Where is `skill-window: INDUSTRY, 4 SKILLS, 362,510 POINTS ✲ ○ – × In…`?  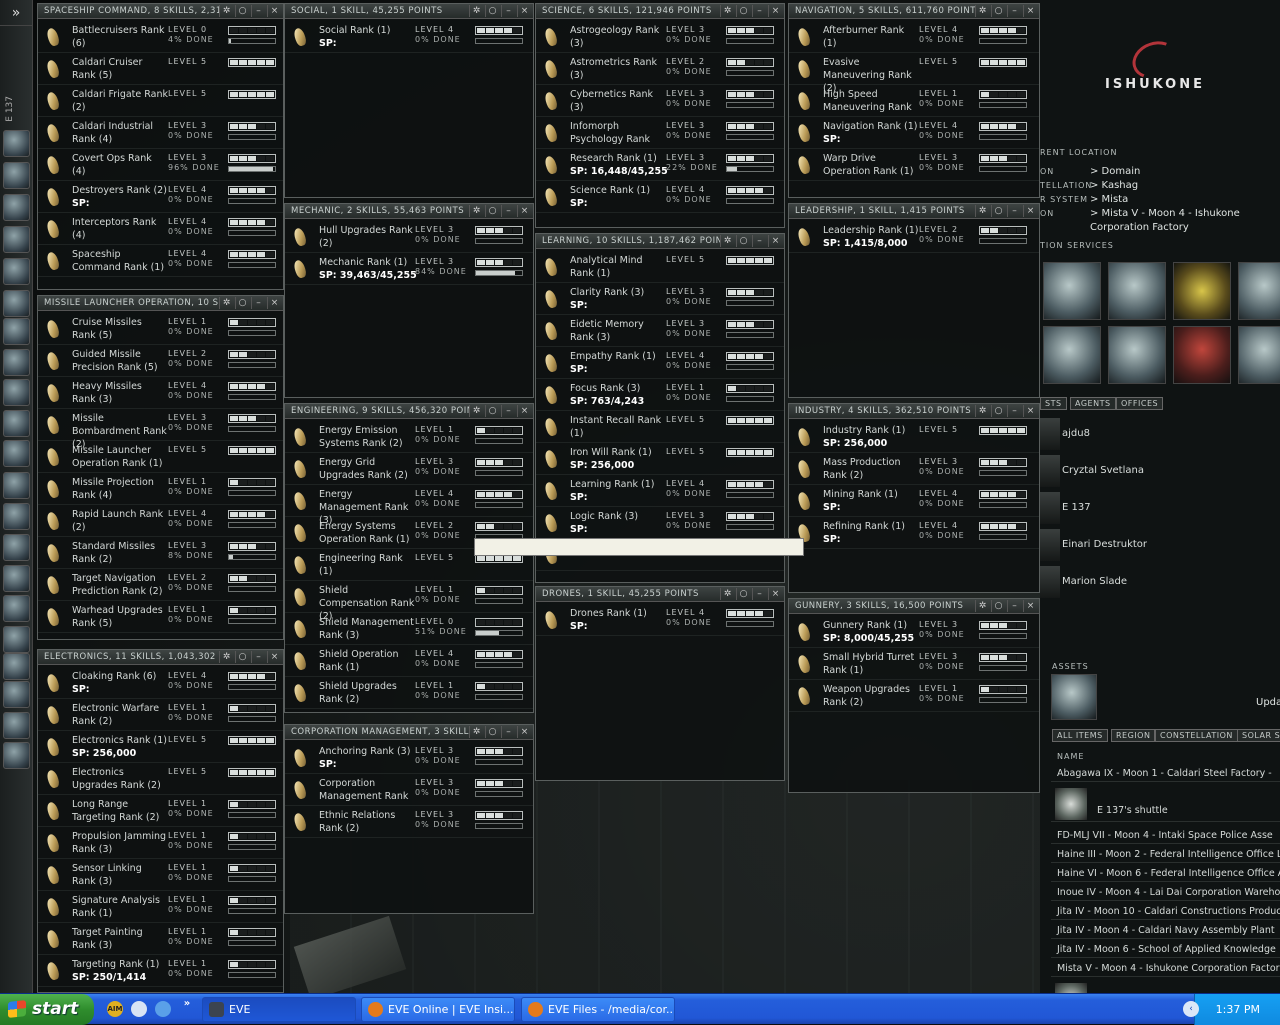 skill-window: INDUSTRY, 4 SKILLS, 362,510 POINTS ✲ ○ – × In… is located at coordinates (914, 498).